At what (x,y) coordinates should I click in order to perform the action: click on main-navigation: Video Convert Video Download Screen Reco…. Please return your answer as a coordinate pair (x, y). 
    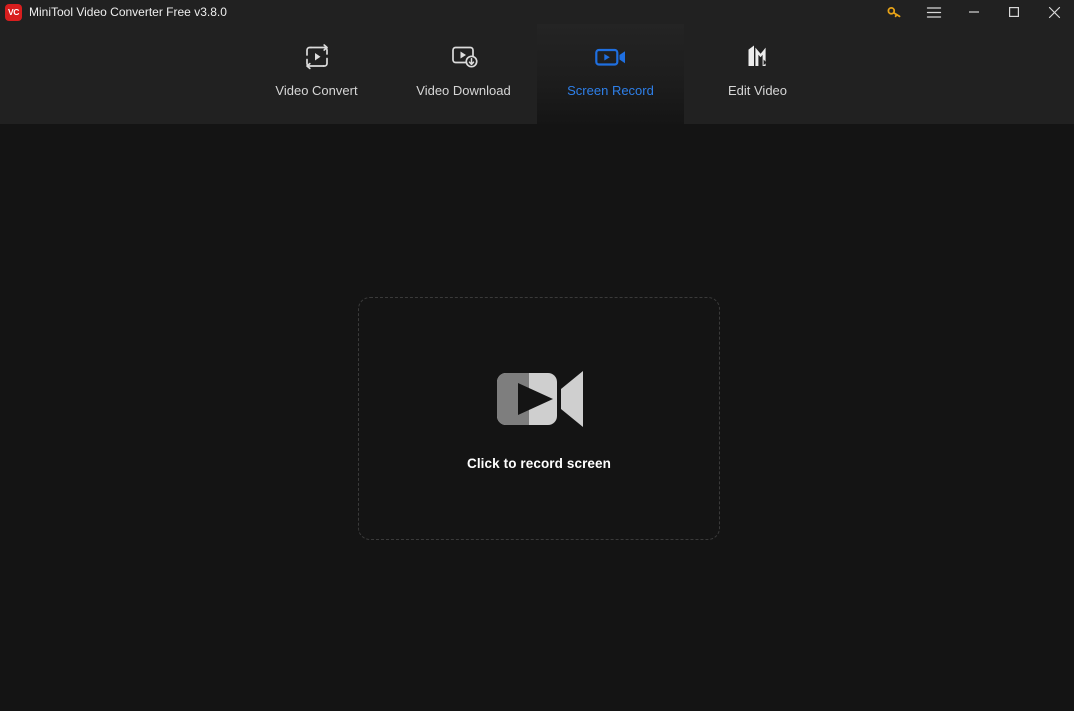
    Looking at the image, I should click on (537, 74).